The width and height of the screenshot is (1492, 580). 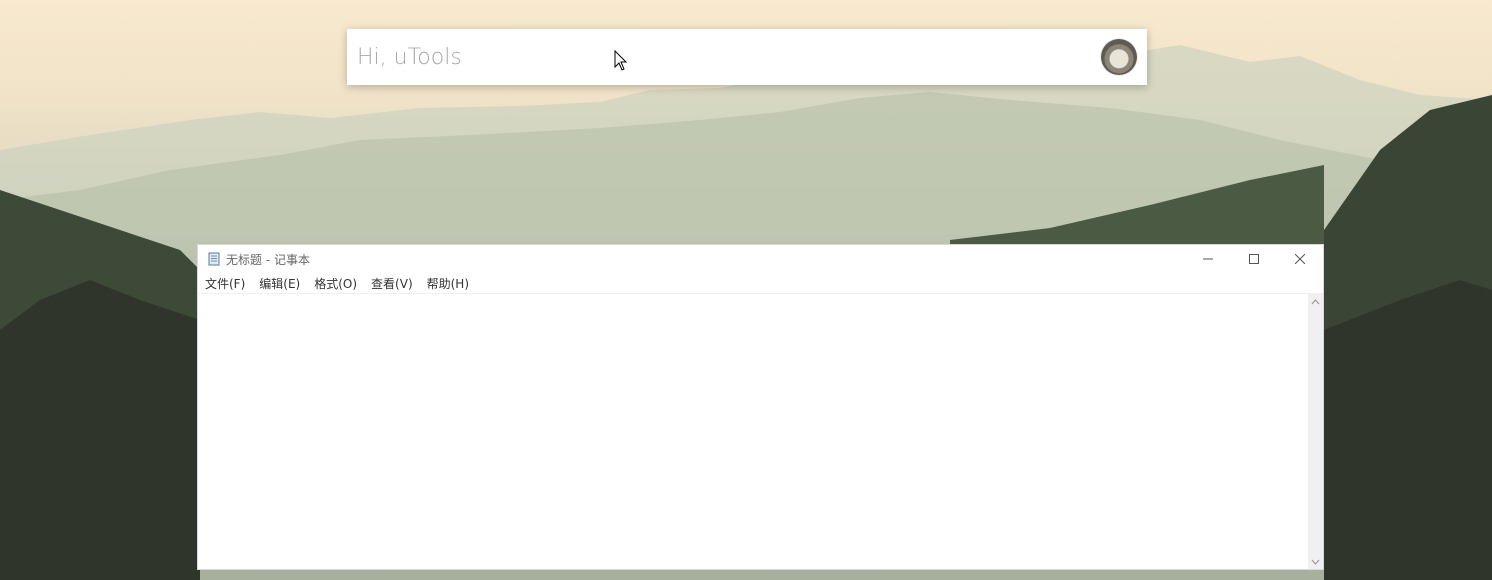 I want to click on utools-search-bar, so click(x=747, y=57).